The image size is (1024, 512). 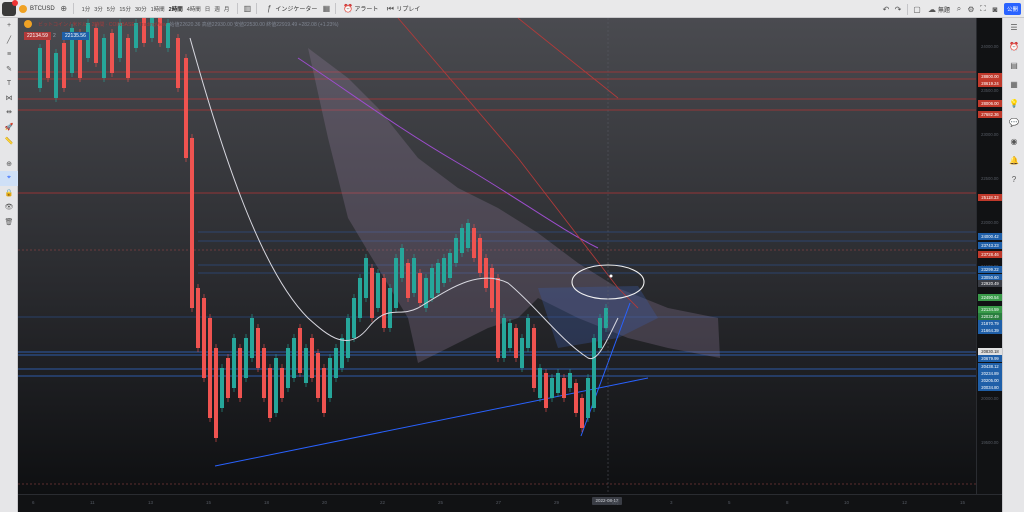 I want to click on price-label: 28619.24, so click(x=990, y=83).